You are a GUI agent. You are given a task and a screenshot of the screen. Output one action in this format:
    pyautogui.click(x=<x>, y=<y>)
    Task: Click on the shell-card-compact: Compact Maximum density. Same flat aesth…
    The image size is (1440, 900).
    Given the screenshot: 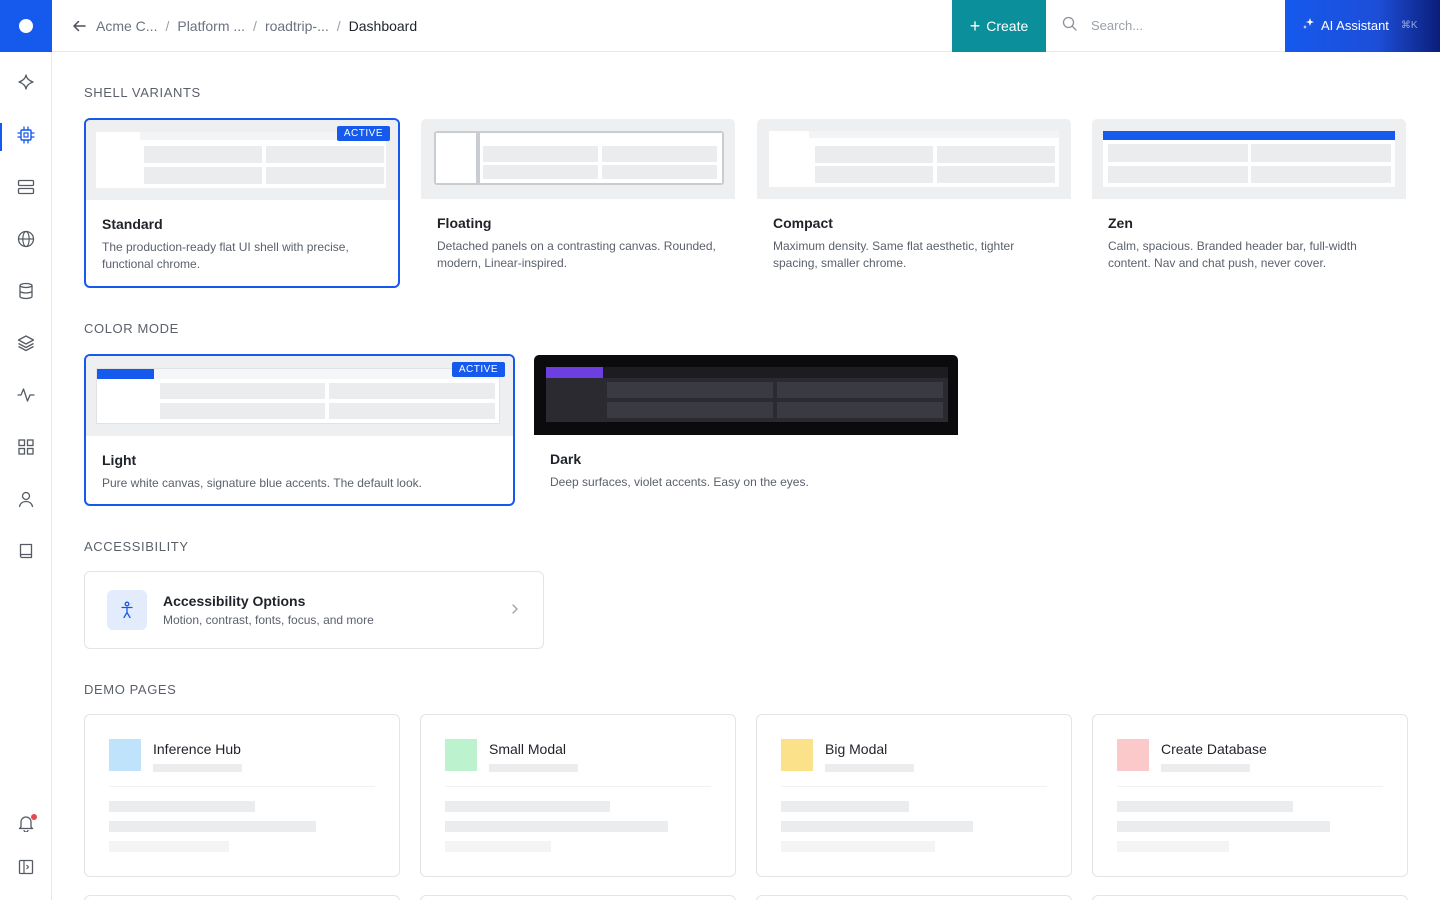 What is the action you would take?
    pyautogui.click(x=914, y=203)
    